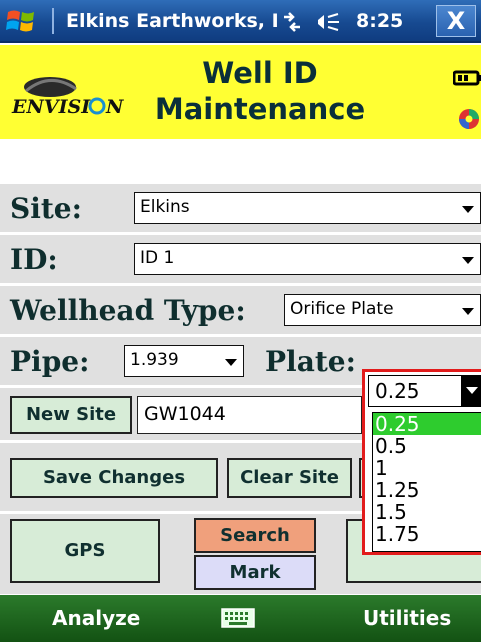  I want to click on svg-text: N, so click(114, 107).